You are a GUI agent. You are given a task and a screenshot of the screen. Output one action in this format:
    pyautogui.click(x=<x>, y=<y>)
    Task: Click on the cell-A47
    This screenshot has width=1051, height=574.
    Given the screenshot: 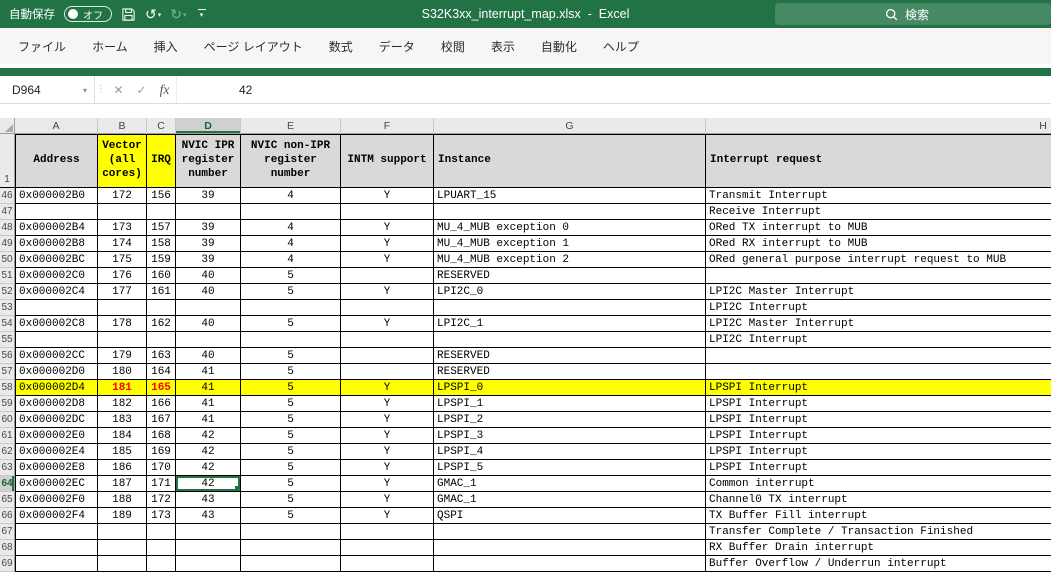 What is the action you would take?
    pyautogui.click(x=56, y=212)
    